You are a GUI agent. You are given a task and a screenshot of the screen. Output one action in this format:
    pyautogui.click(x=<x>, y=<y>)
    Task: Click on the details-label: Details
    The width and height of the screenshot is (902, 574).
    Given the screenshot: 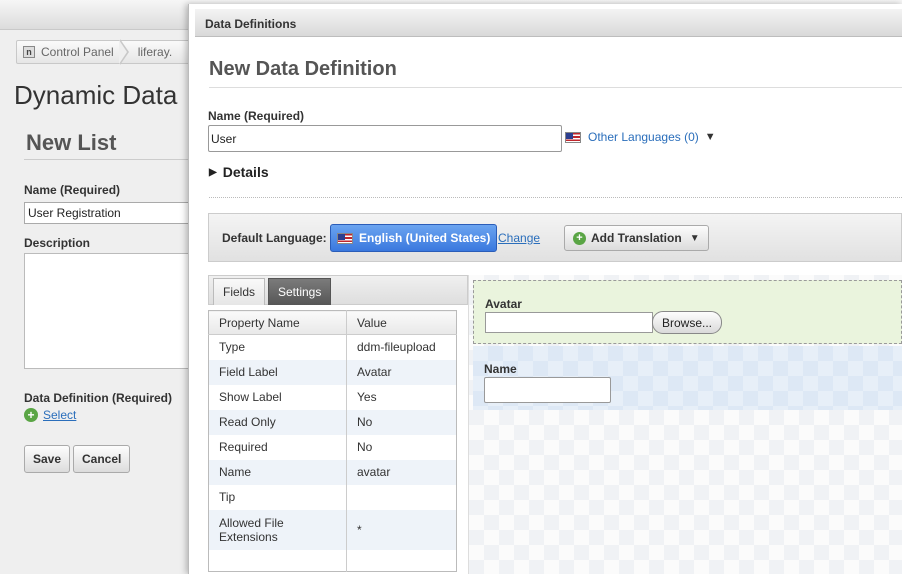 What is the action you would take?
    pyautogui.click(x=245, y=172)
    